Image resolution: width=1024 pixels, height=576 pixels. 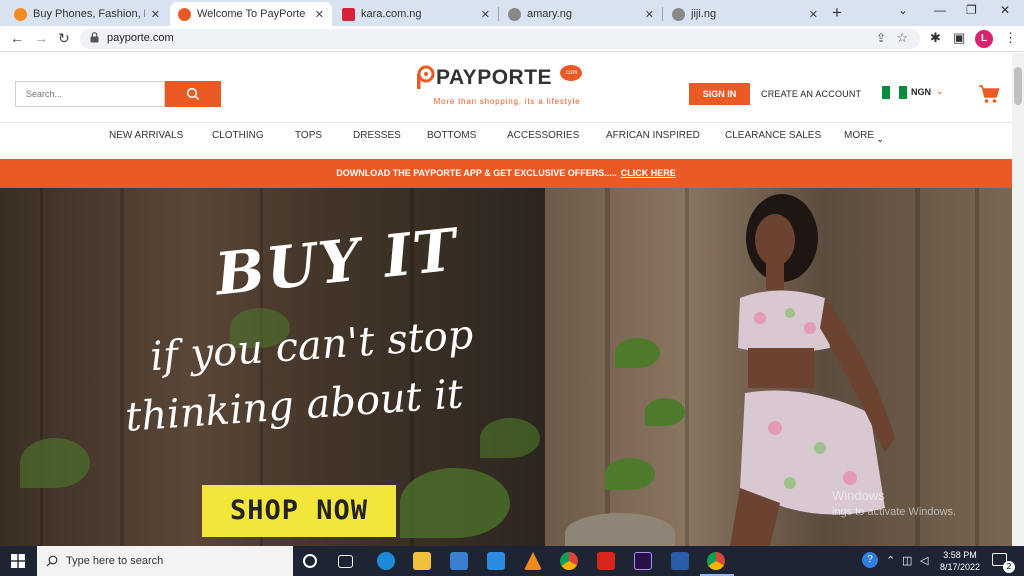 What do you see at coordinates (1009, 567) in the screenshot?
I see `notification-count-badge: 2` at bounding box center [1009, 567].